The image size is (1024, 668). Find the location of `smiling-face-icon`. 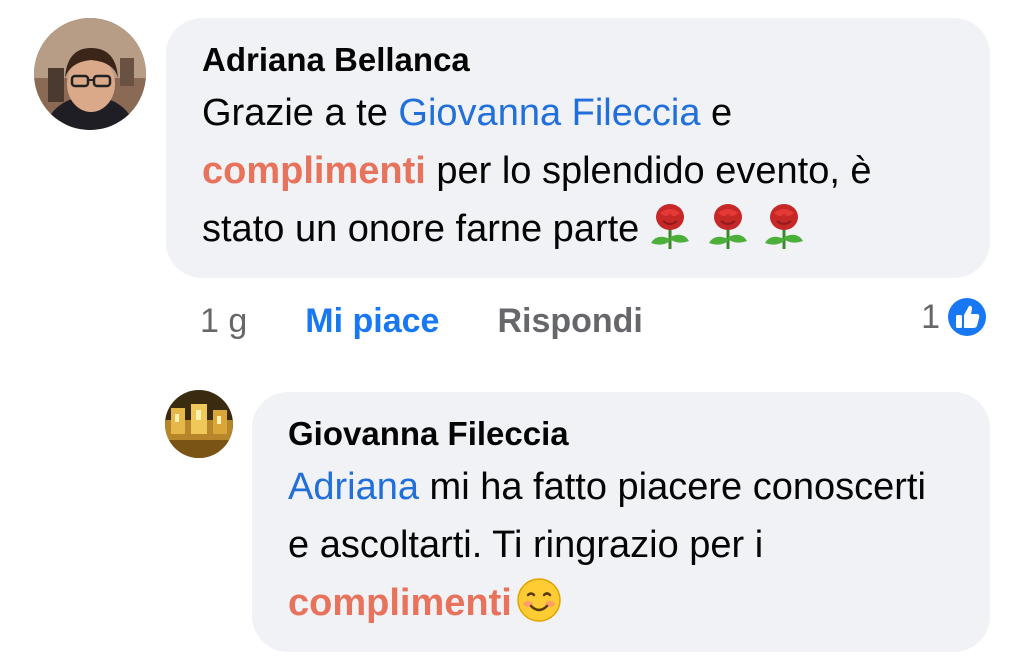

smiling-face-icon is located at coordinates (539, 608).